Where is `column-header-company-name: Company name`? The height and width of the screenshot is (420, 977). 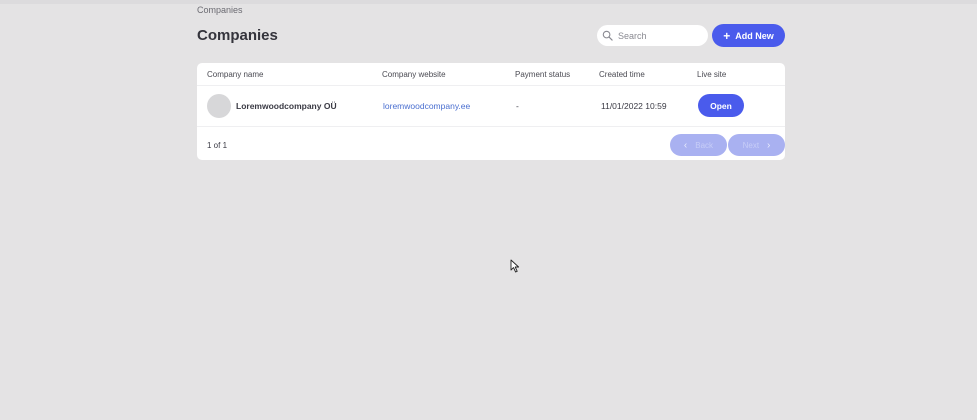 column-header-company-name: Company name is located at coordinates (235, 74).